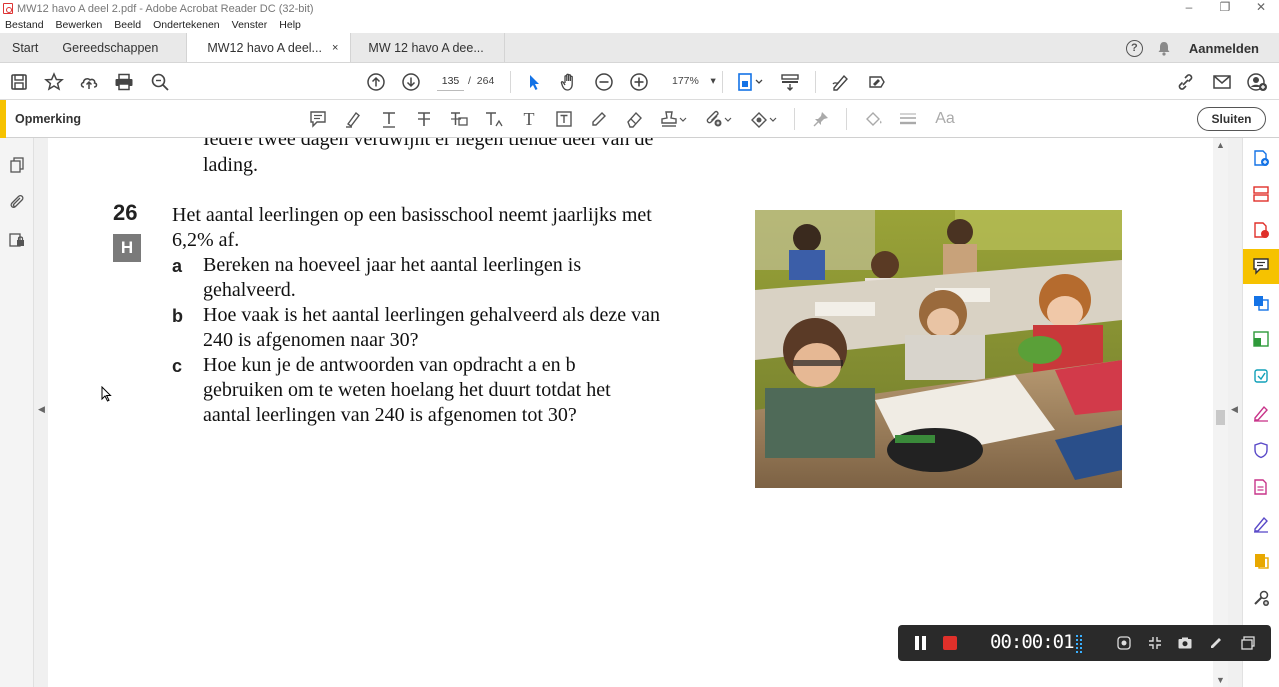 Image resolution: width=1279 pixels, height=687 pixels. Describe the element at coordinates (750, 82) in the screenshot. I see `fit-page-icon` at that location.